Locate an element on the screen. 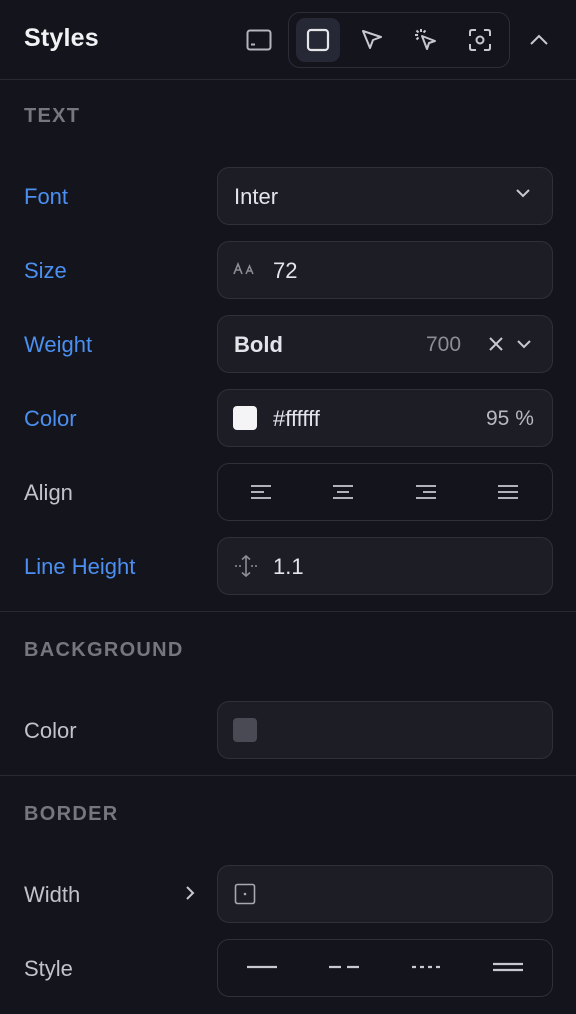 This screenshot has height=1014, width=576. cursor-click-icon is located at coordinates (425, 39).